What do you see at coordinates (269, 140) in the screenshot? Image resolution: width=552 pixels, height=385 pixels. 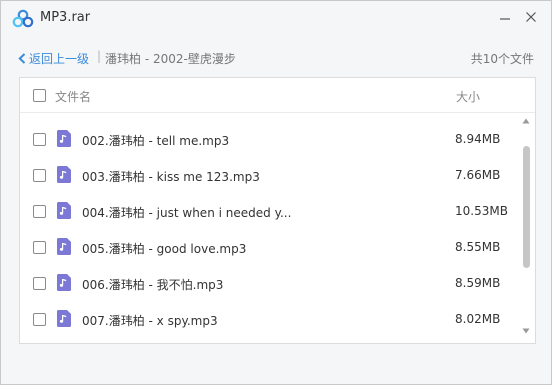 I see `table-row: 002.潘玮柏 - tell me.mp3 8.94MB` at bounding box center [269, 140].